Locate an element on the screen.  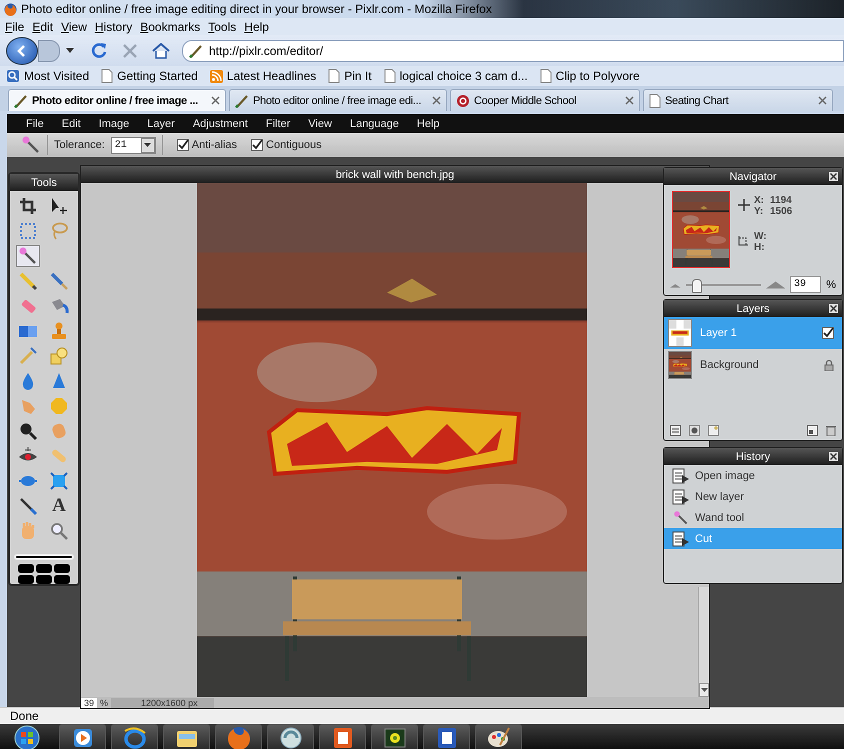
new-layer-icon is located at coordinates (713, 430).